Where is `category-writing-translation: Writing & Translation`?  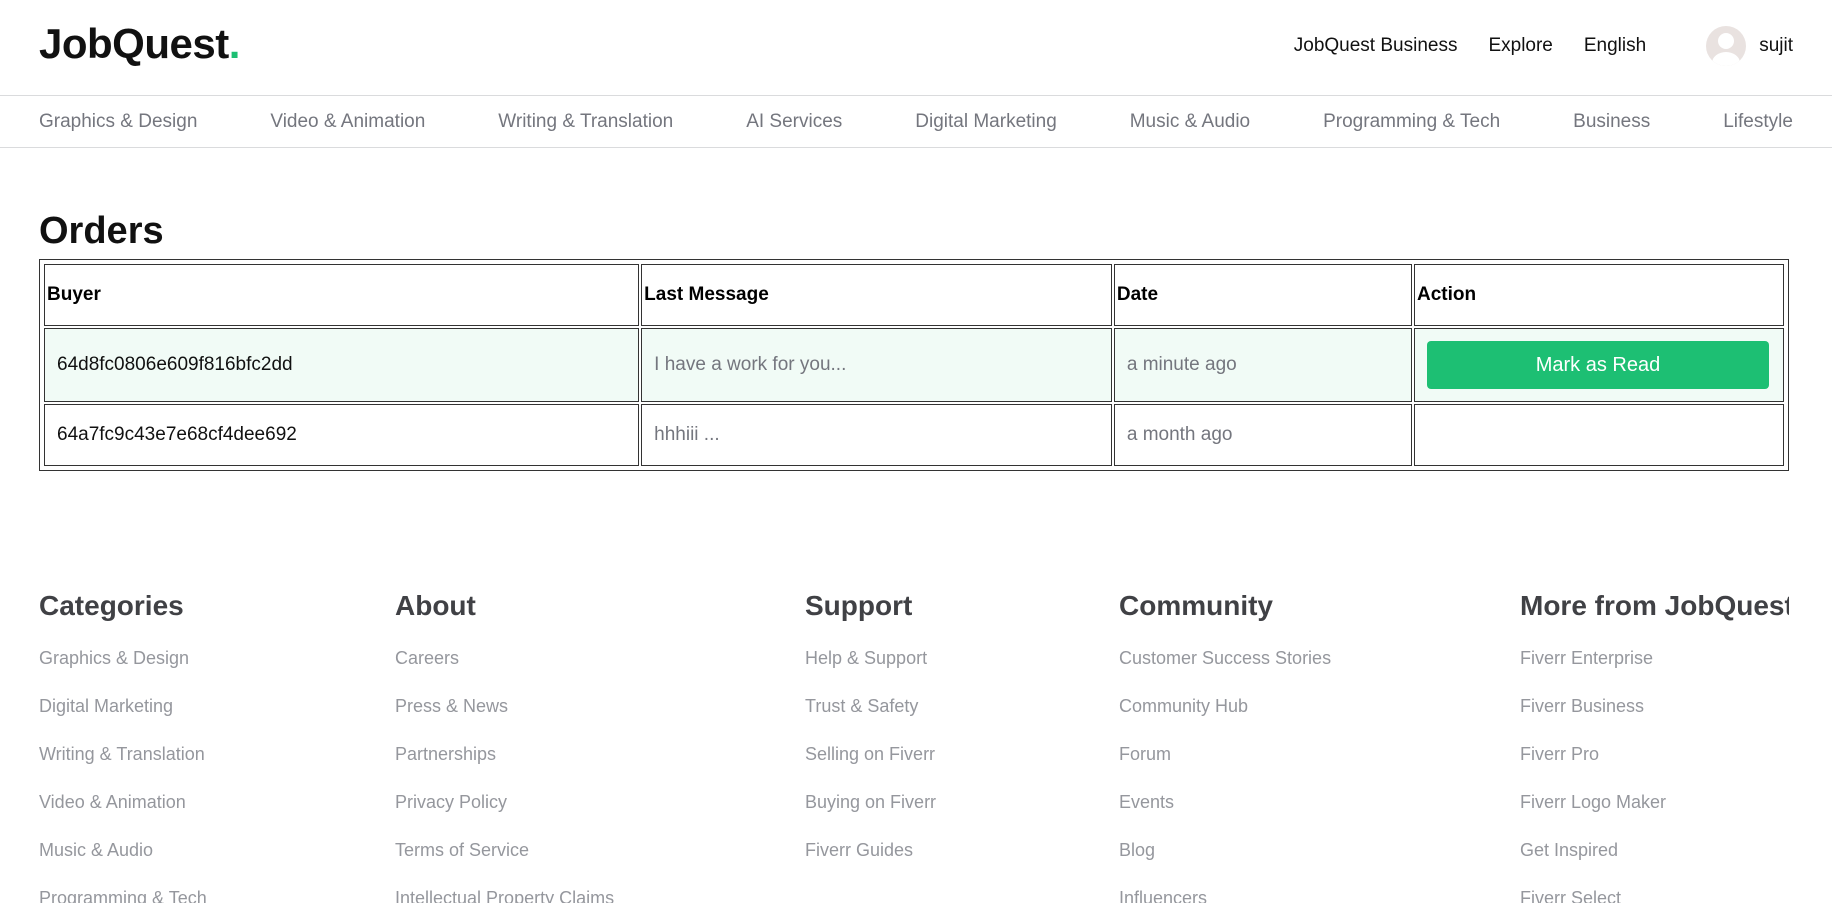 category-writing-translation: Writing & Translation is located at coordinates (585, 122).